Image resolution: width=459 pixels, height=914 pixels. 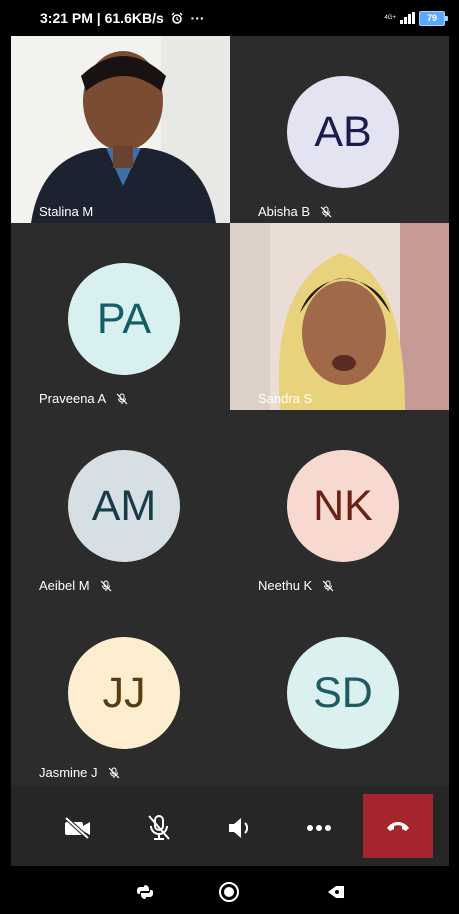 I want to click on avatar: AB, so click(x=343, y=132).